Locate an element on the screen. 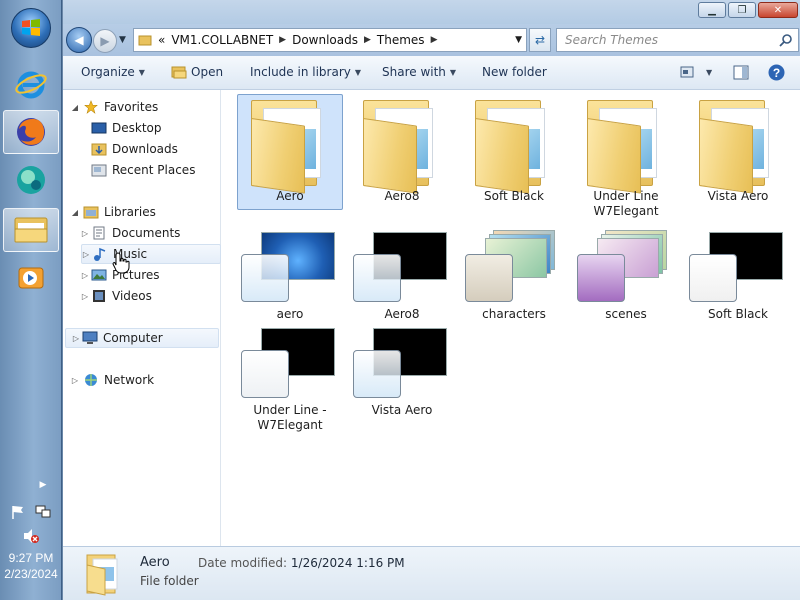 The image size is (800, 600). documents-icon is located at coordinates (99, 233).